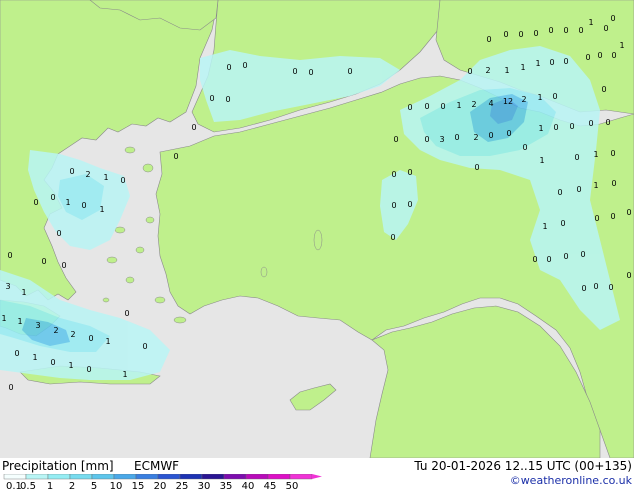 This screenshot has height=490, width=634. I want to click on scale-label: 25, so click(182, 485).